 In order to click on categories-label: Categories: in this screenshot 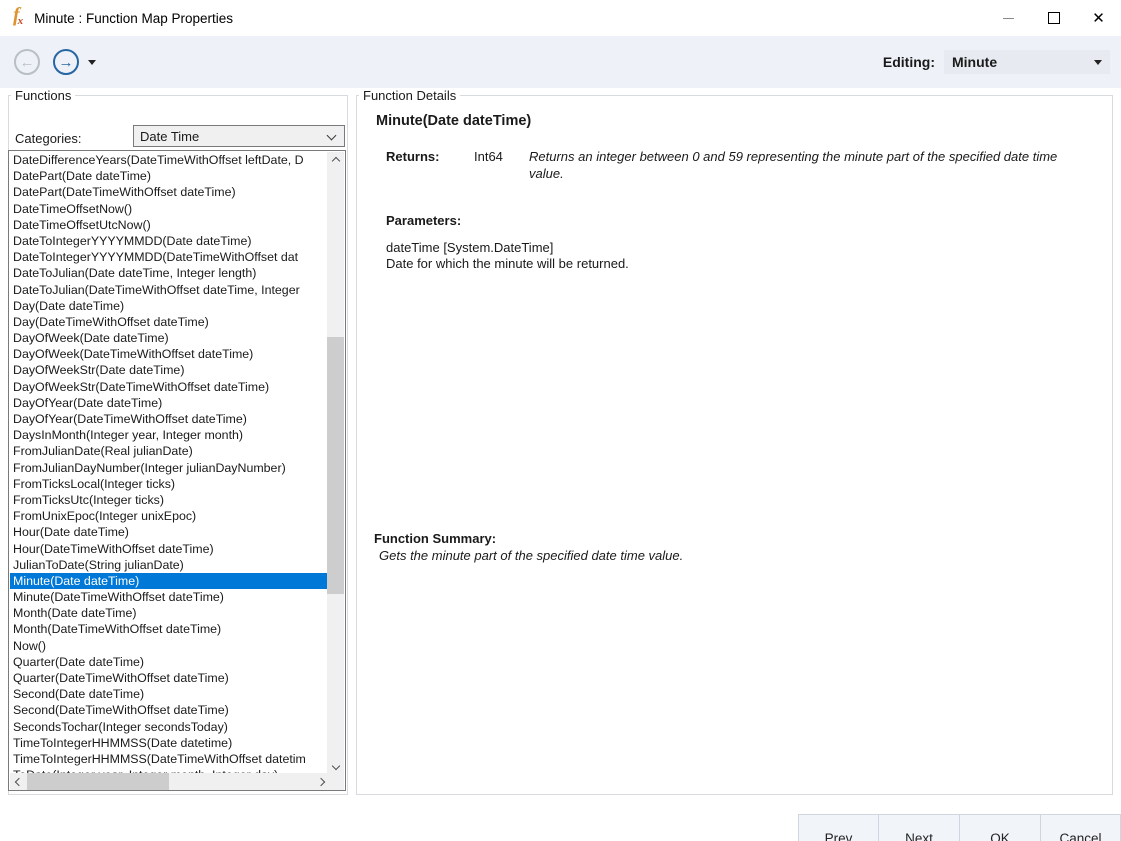, I will do `click(48, 138)`.